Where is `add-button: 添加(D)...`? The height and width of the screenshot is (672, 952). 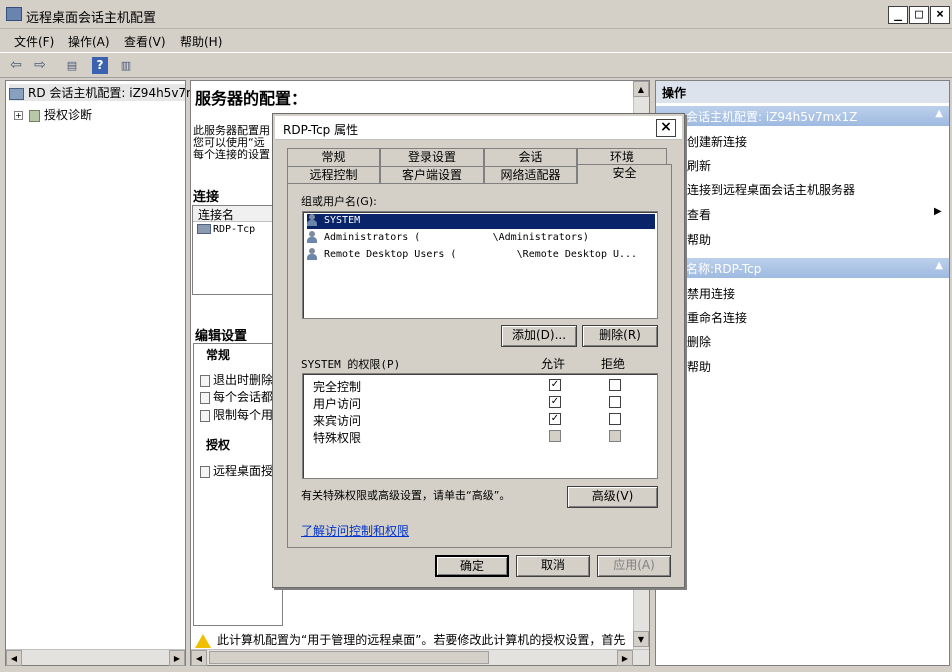
add-button: 添加(D)... is located at coordinates (539, 336).